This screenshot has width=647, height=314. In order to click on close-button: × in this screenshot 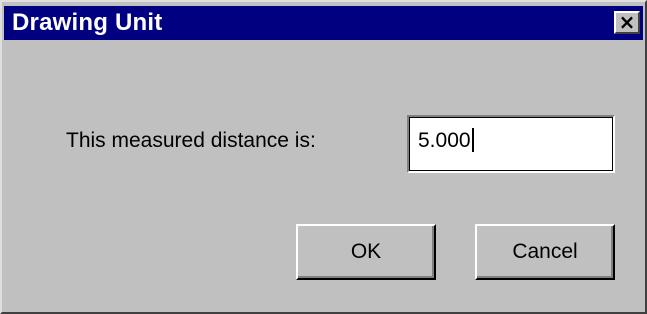, I will do `click(627, 22)`.